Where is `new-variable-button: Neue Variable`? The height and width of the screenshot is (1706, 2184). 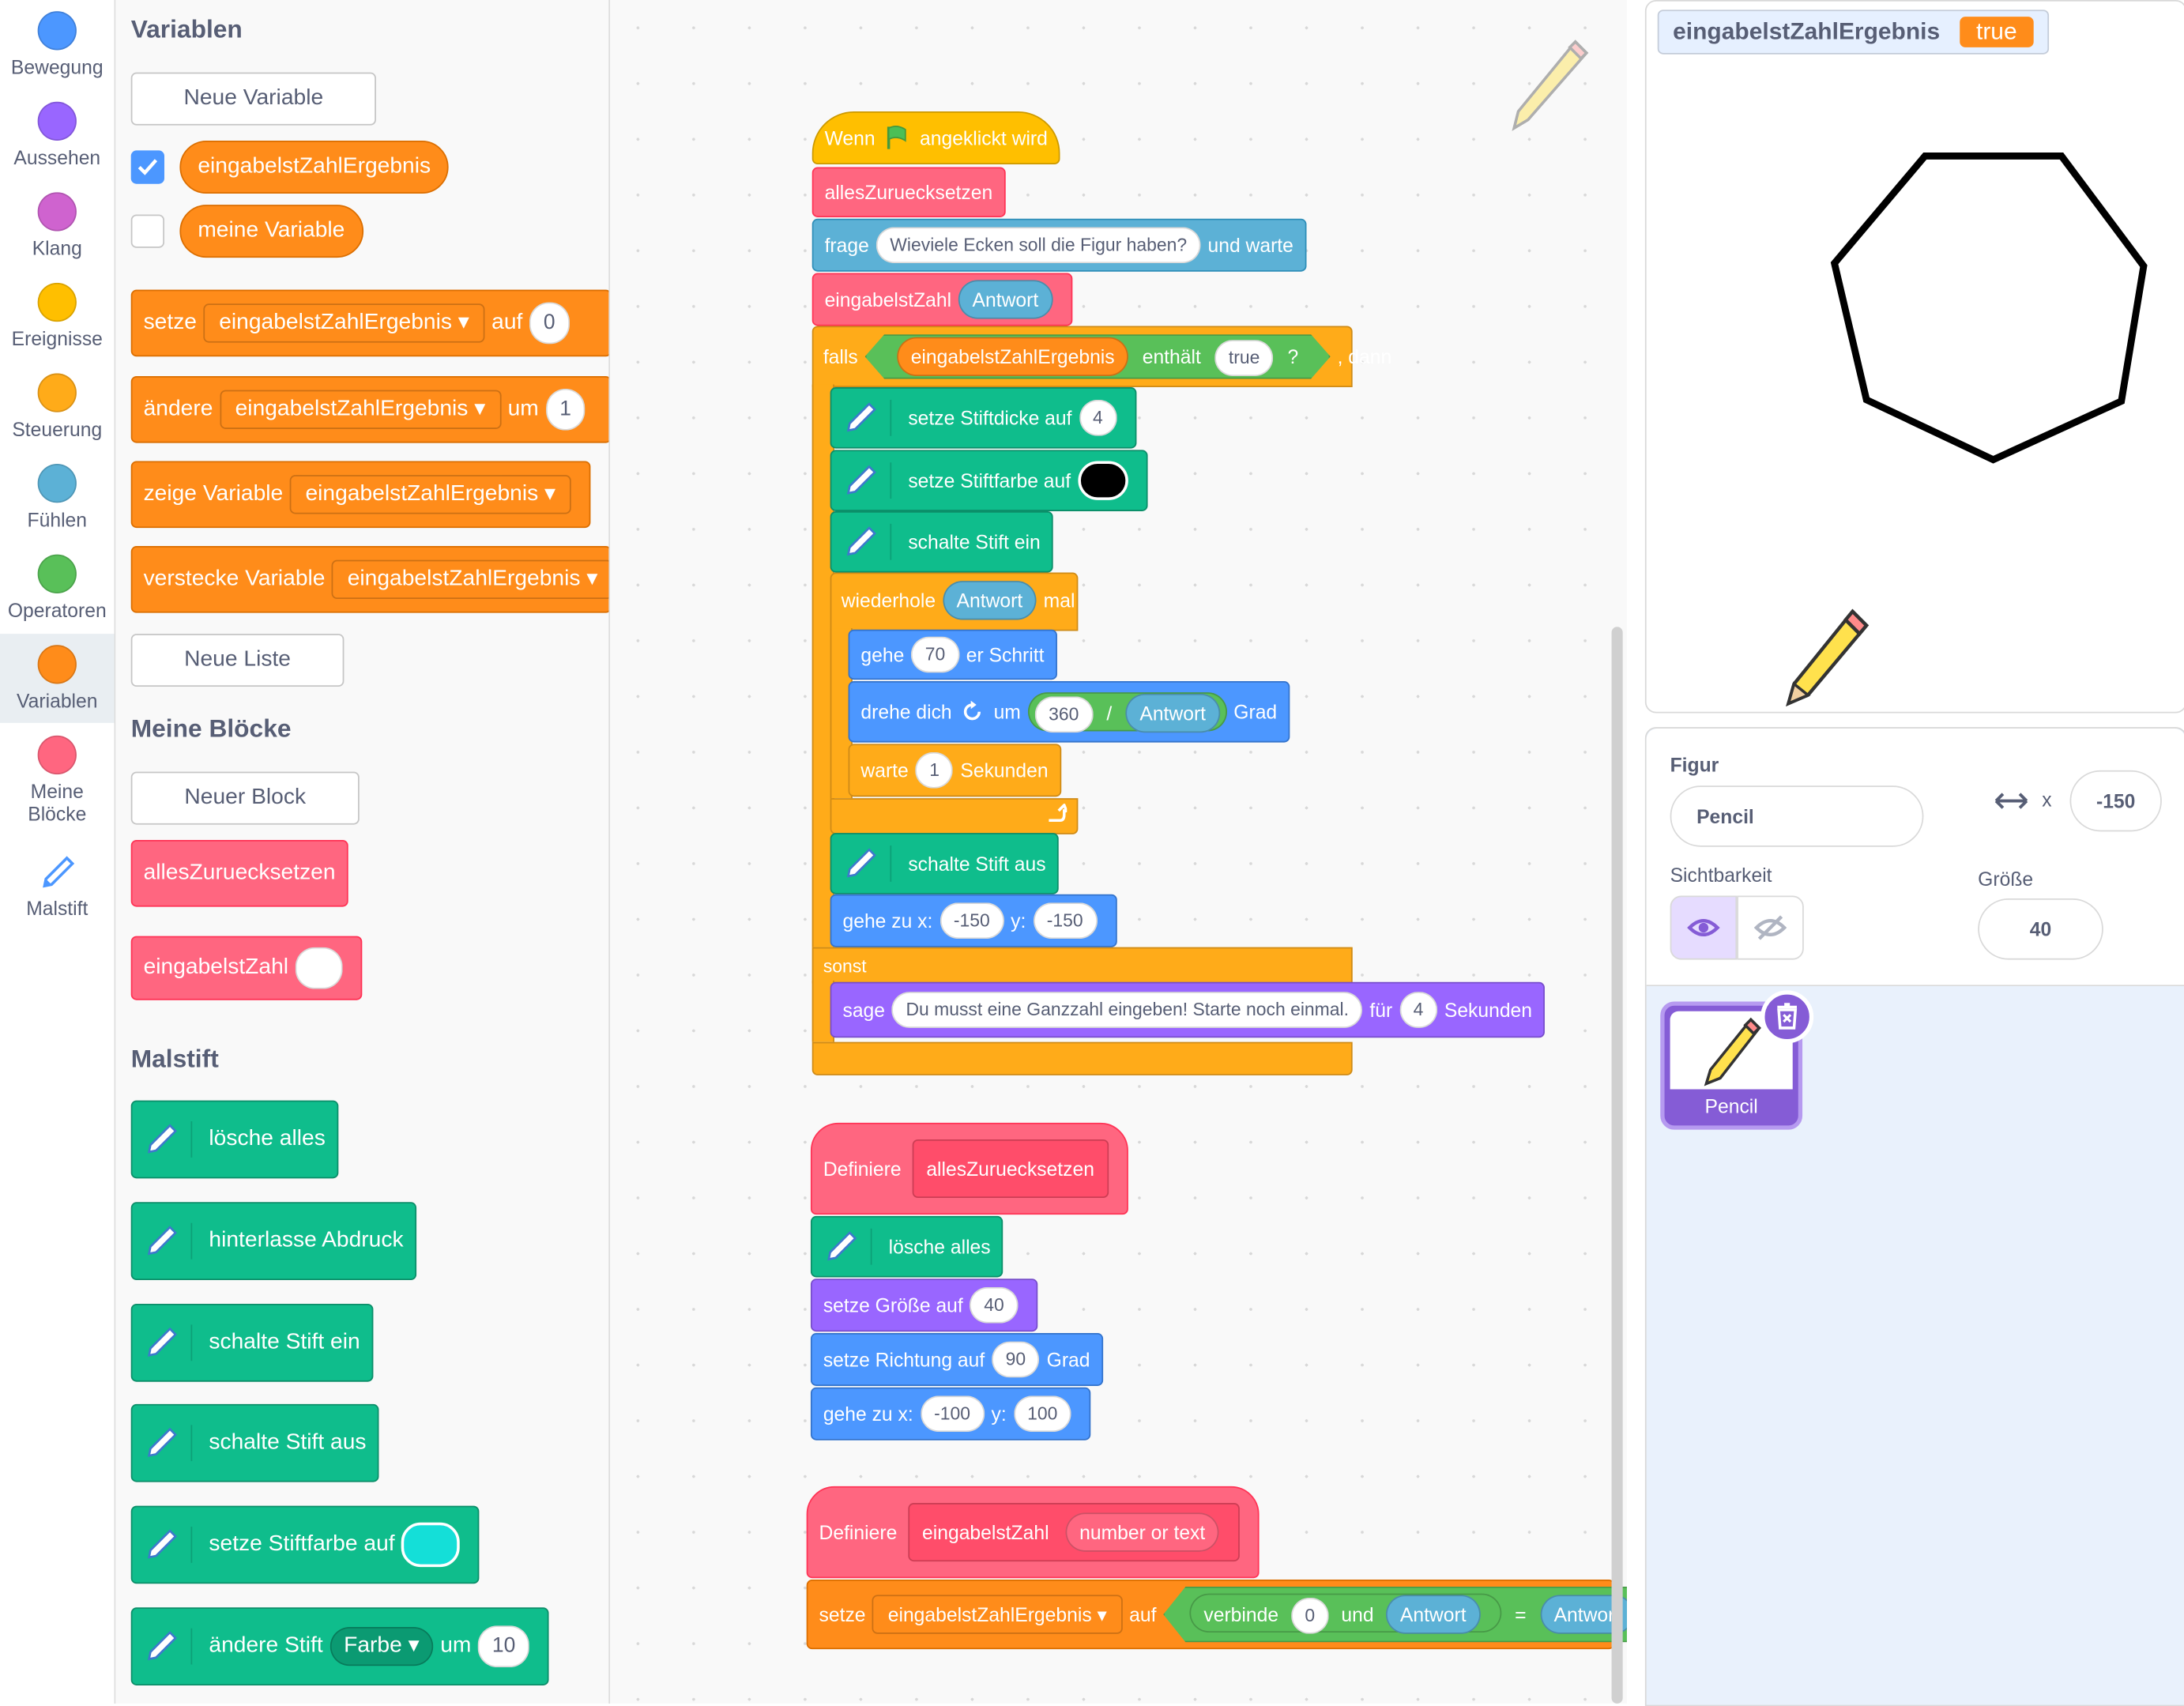 new-variable-button: Neue Variable is located at coordinates (253, 99).